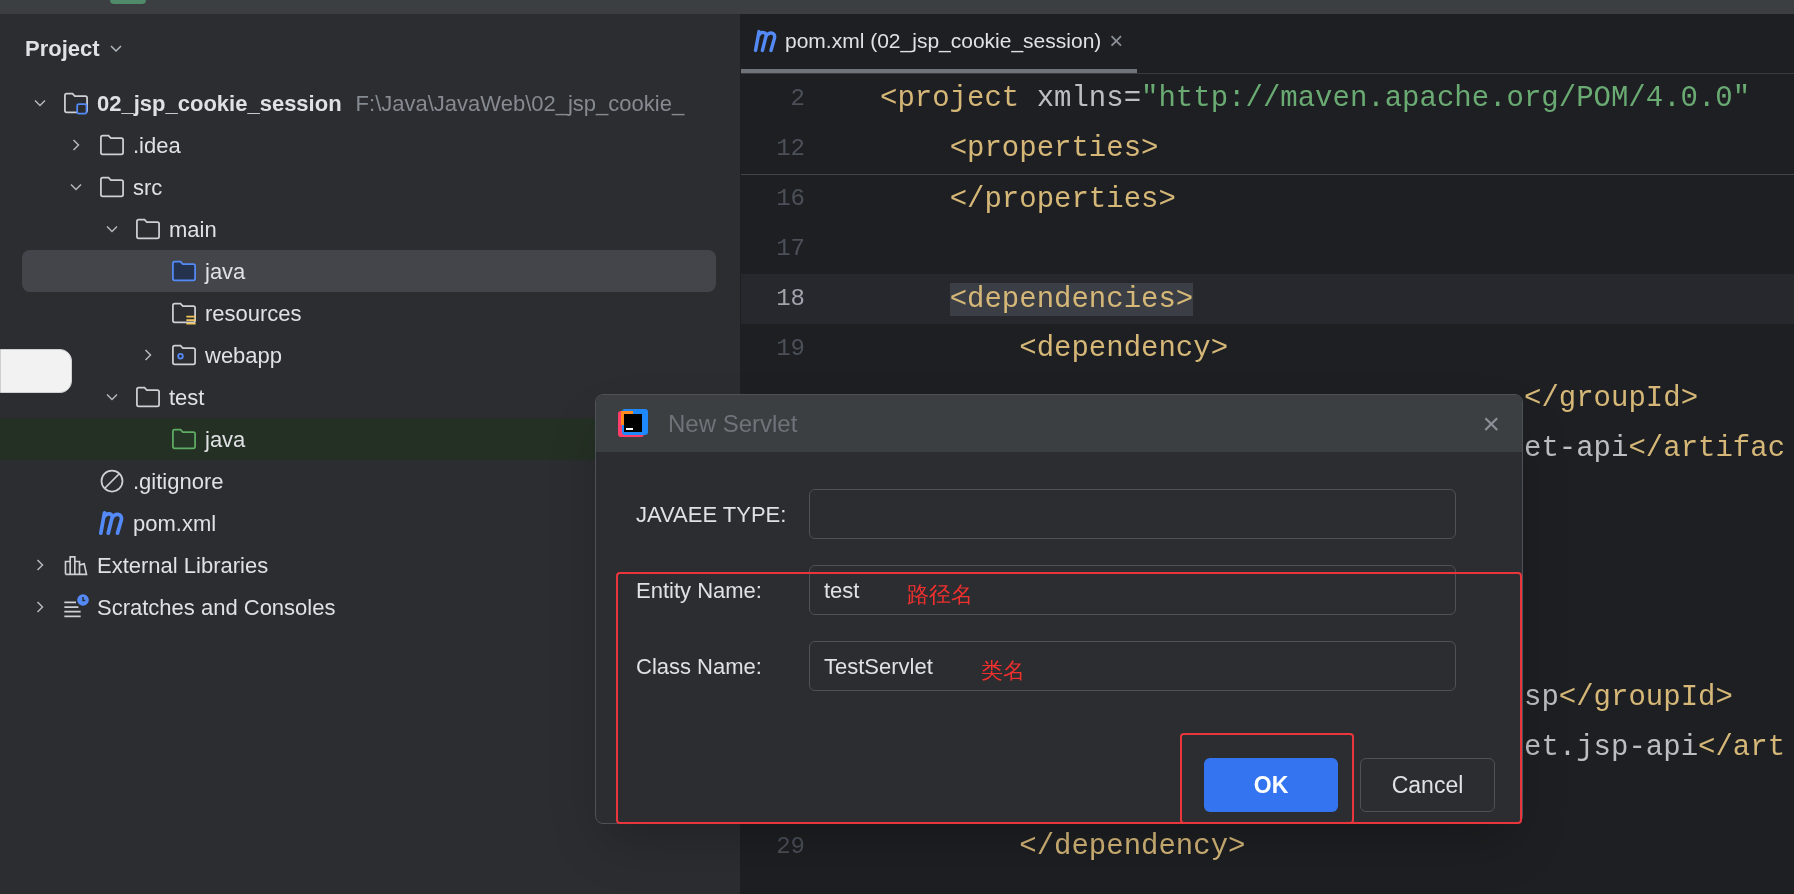  What do you see at coordinates (790, 299) in the screenshot?
I see `line-number: 18` at bounding box center [790, 299].